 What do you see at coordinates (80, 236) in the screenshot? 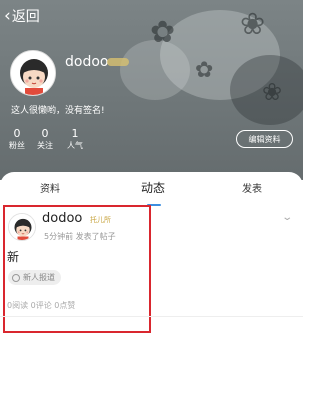
I see `post-meta: 5分钟前 发表了帖子` at bounding box center [80, 236].